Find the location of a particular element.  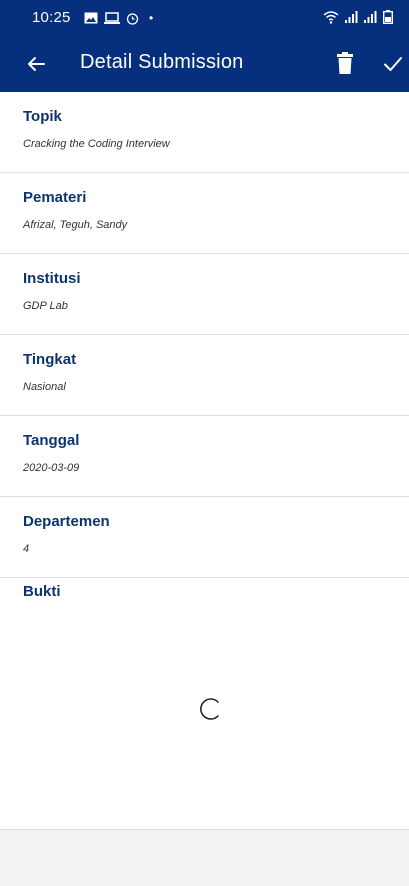

field-label: Institusi is located at coordinates (52, 278).